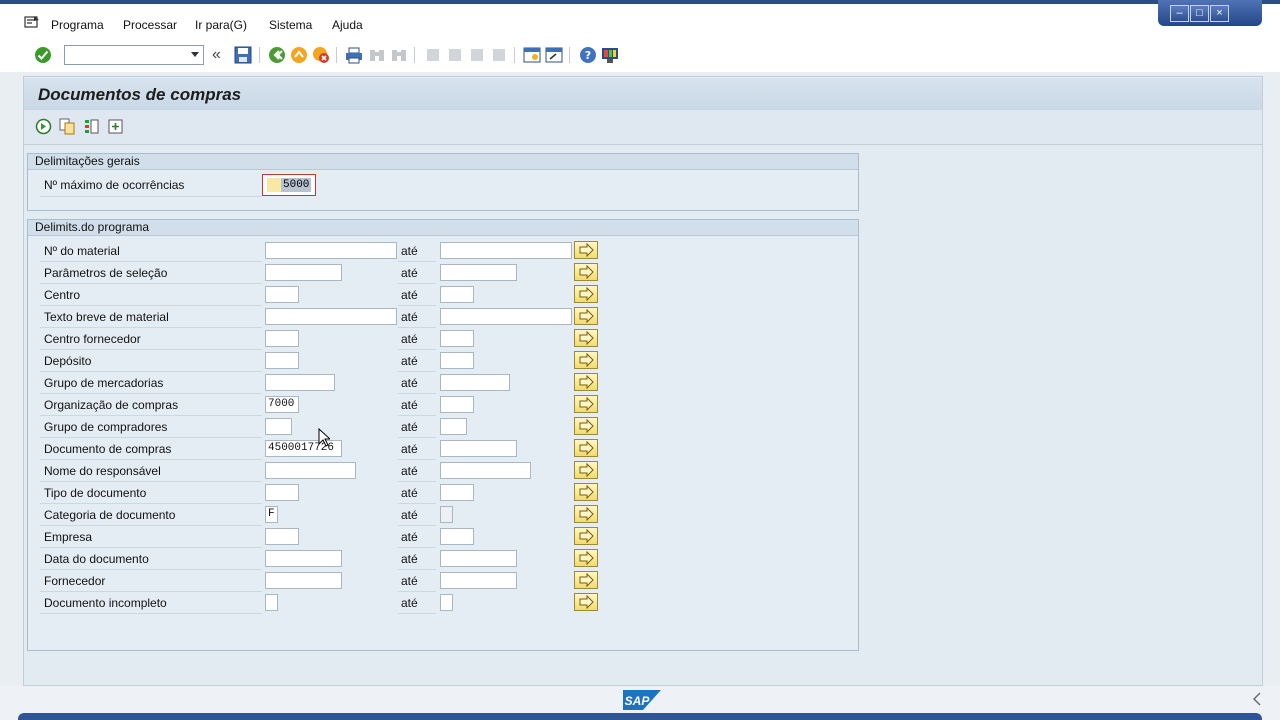  Describe the element at coordinates (91, 128) in the screenshot. I see `selection-options-icon` at that location.